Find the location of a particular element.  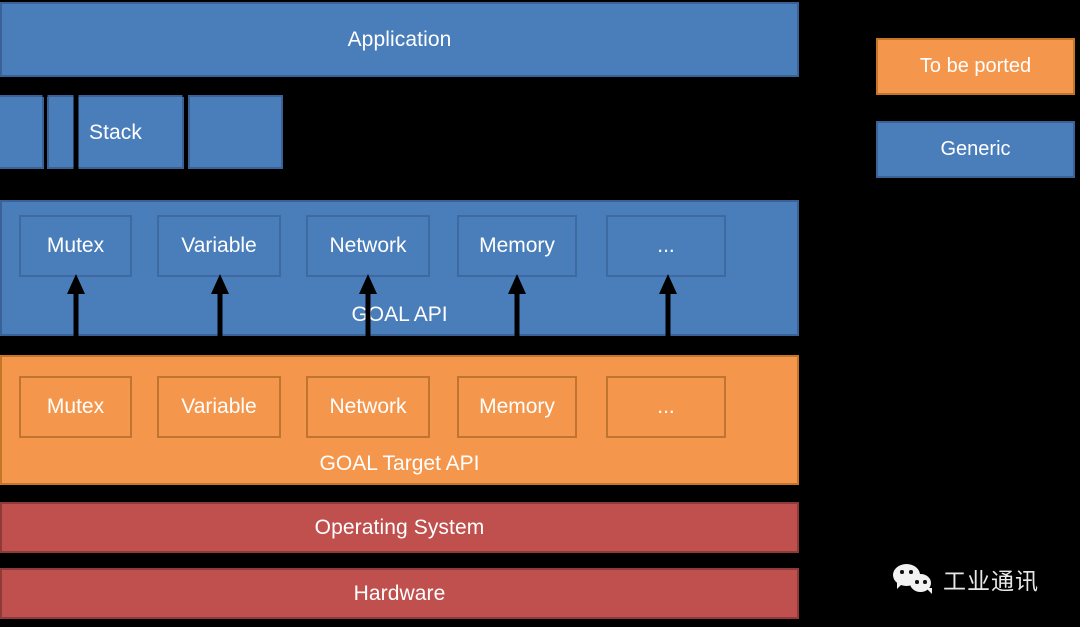

goal-api-module-variable-label: Variable is located at coordinates (219, 245).